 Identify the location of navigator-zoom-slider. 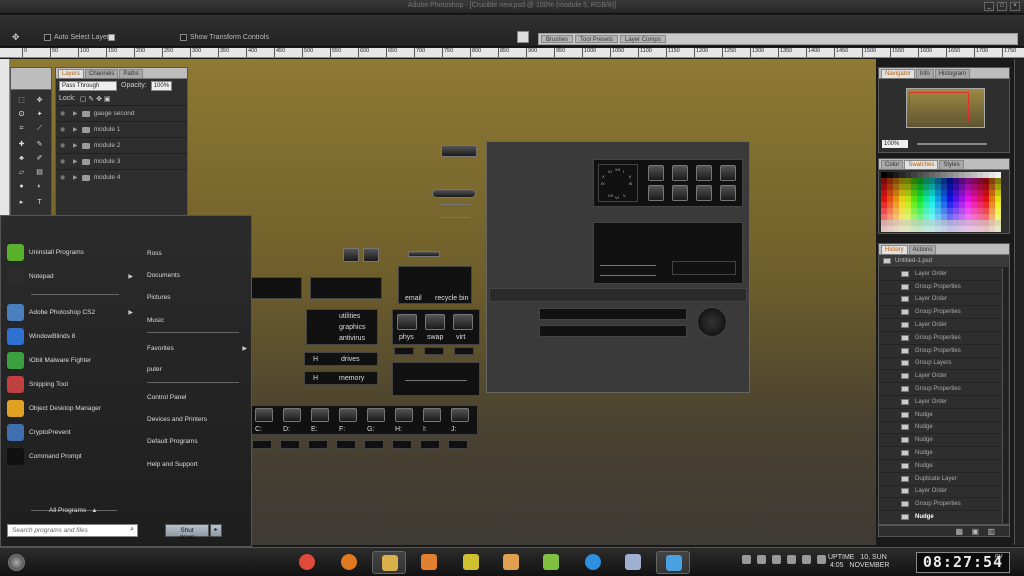
(952, 144).